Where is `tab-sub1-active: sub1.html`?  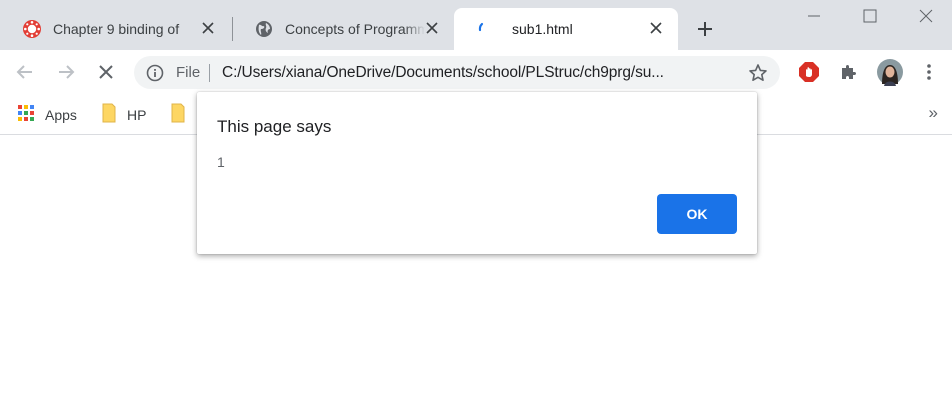
tab-sub1-active: sub1.html is located at coordinates (566, 29).